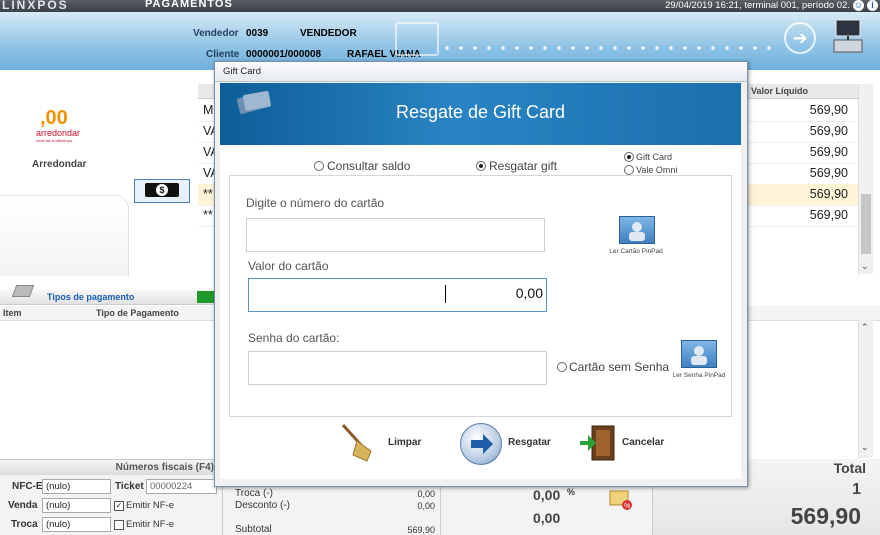 The width and height of the screenshot is (880, 535). Describe the element at coordinates (800, 38) in the screenshot. I see `arrow-right-icon: ➔` at that location.